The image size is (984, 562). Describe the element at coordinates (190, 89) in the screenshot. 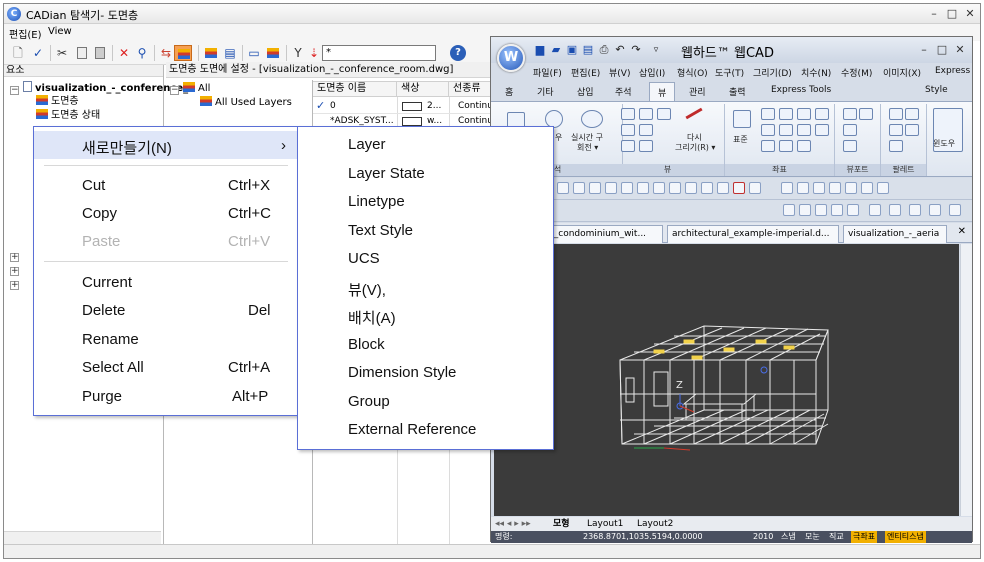

I see `filter-all: − All` at that location.